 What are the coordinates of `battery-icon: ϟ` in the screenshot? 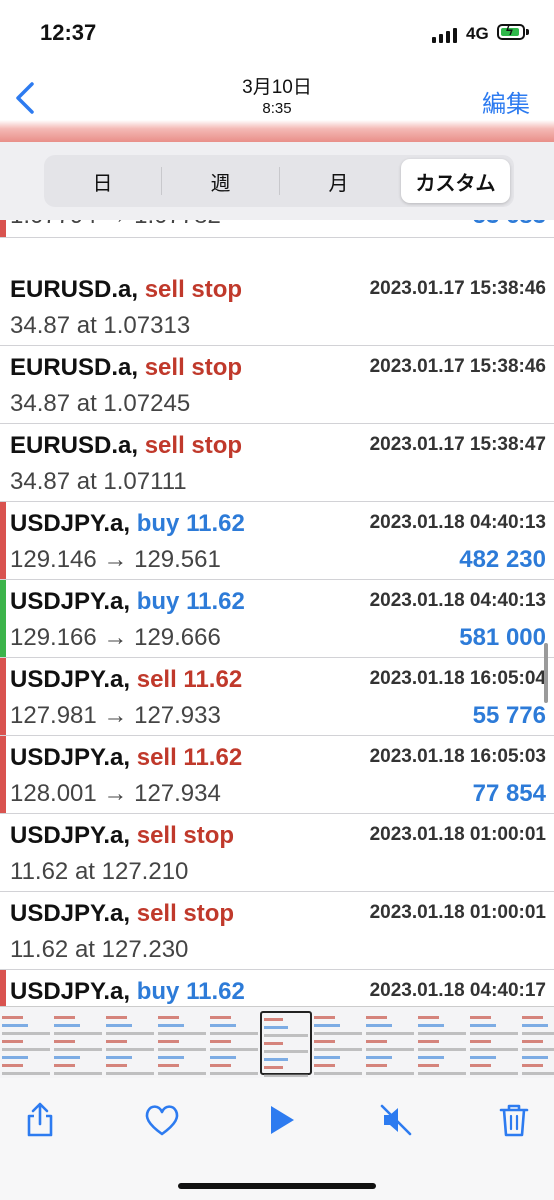 It's located at (511, 31).